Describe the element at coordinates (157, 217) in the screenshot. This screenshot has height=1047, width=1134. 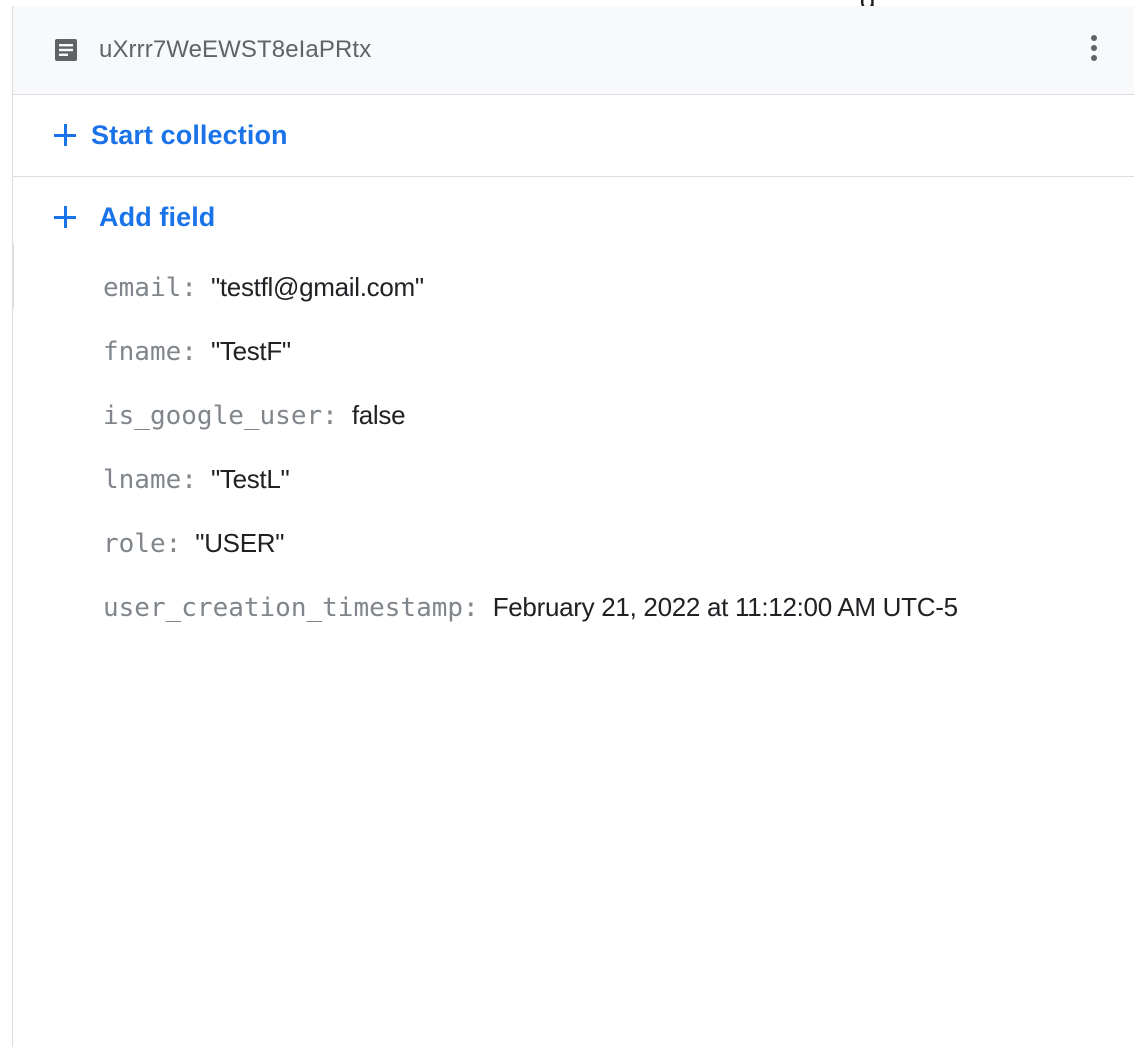
I see `add-field-label: Add field` at that location.